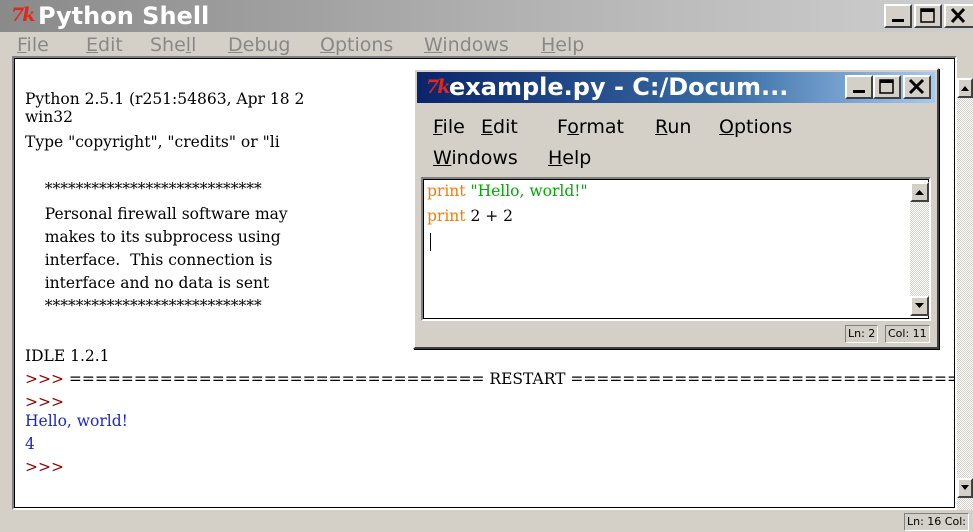 The height and width of the screenshot is (532, 973). Describe the element at coordinates (153, 237) in the screenshot. I see `shell-line: makes to its subprocess using` at that location.